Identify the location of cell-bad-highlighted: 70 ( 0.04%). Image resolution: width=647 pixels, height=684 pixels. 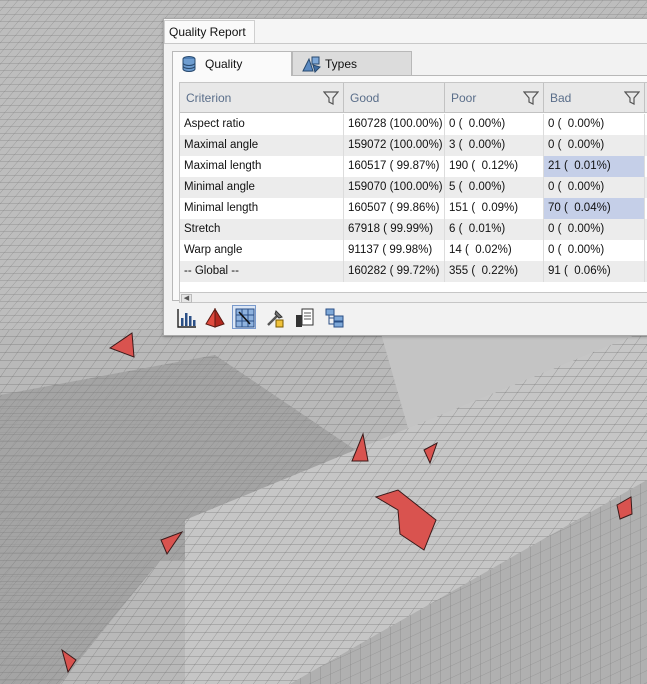
(594, 208).